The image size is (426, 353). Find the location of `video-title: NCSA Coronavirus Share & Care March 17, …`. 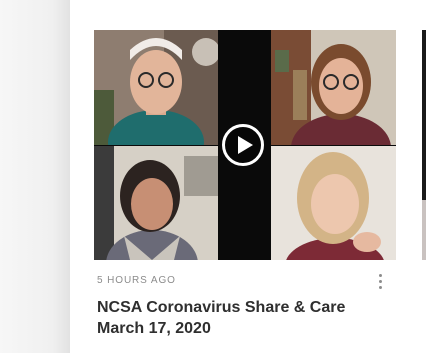

video-title: NCSA Coronavirus Share & Care March 17, … is located at coordinates (247, 318).